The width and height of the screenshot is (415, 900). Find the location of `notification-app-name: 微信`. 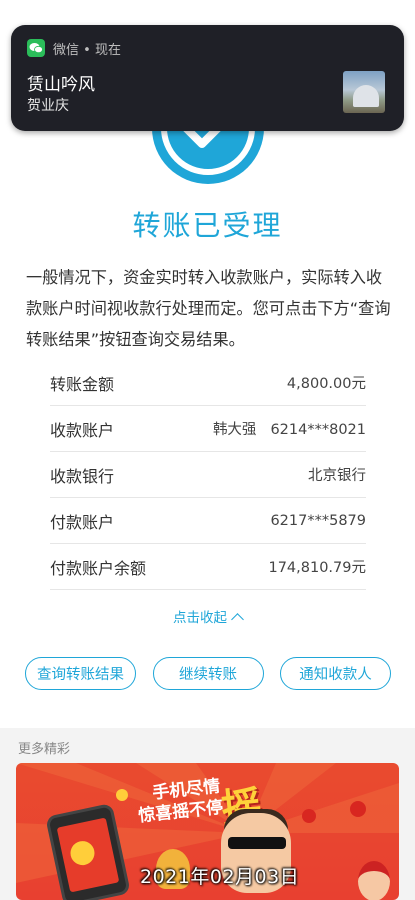

notification-app-name: 微信 is located at coordinates (66, 50).